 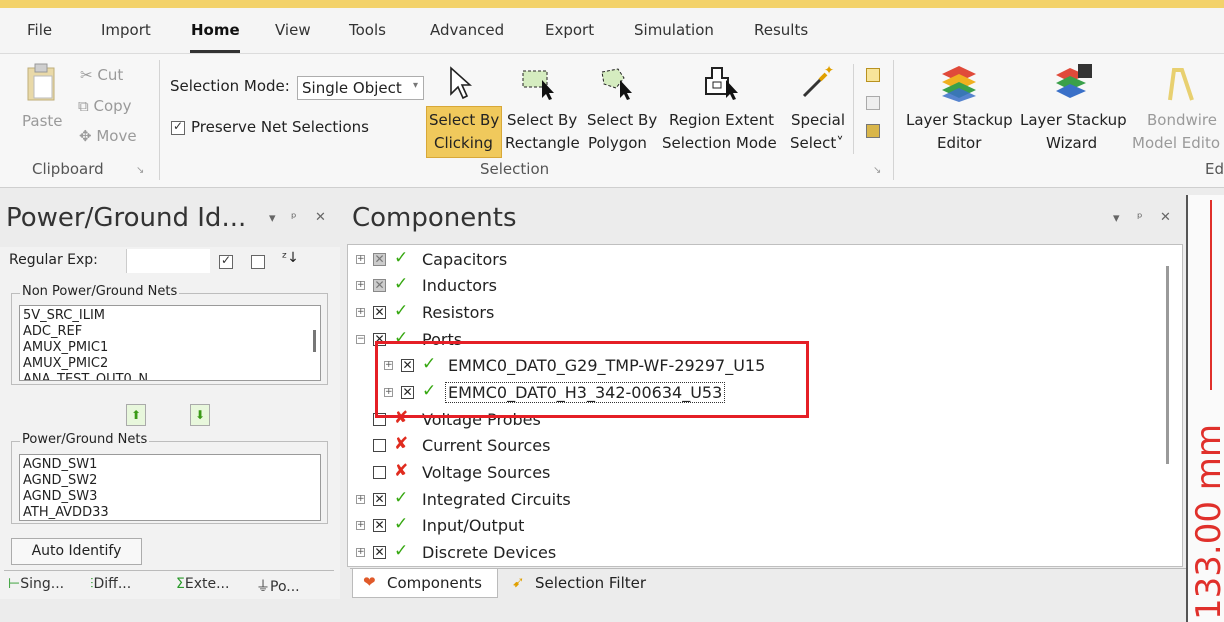 I want to click on extended-icon: Σ, so click(x=180, y=584).